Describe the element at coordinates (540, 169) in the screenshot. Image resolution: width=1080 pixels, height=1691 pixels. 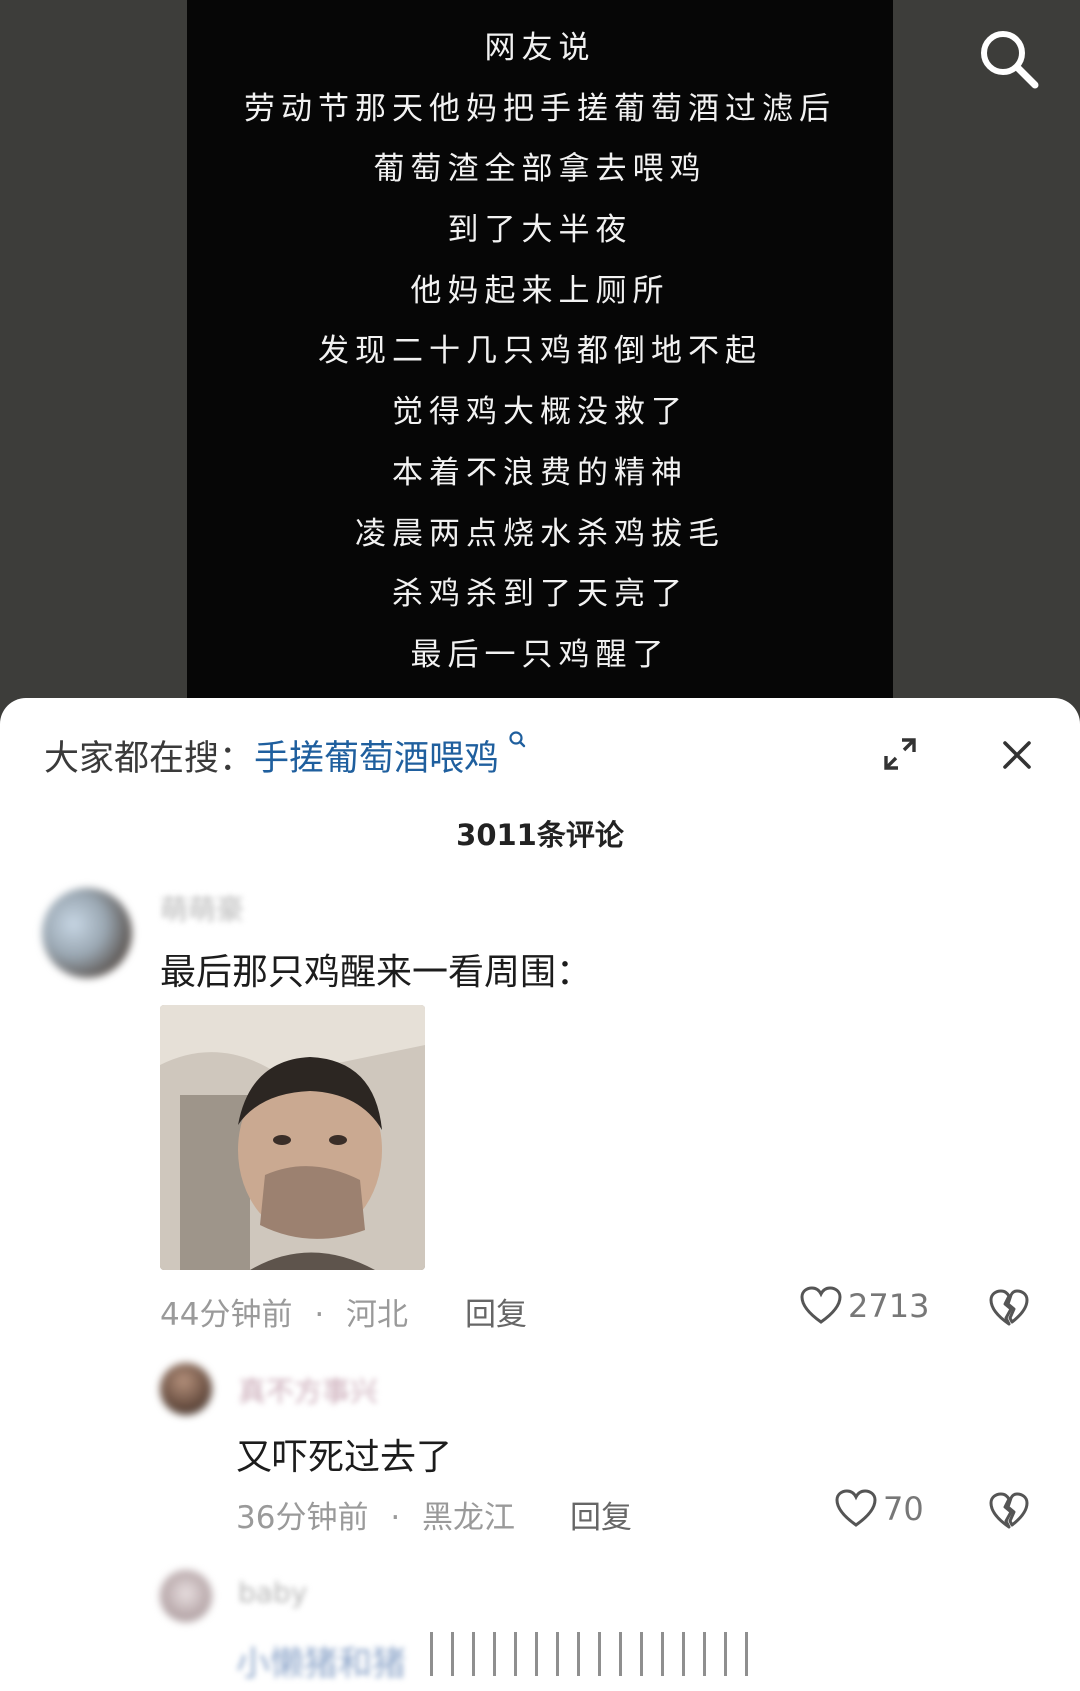
I see `caption-line: 葡萄渣全部拿去喂鸡` at that location.